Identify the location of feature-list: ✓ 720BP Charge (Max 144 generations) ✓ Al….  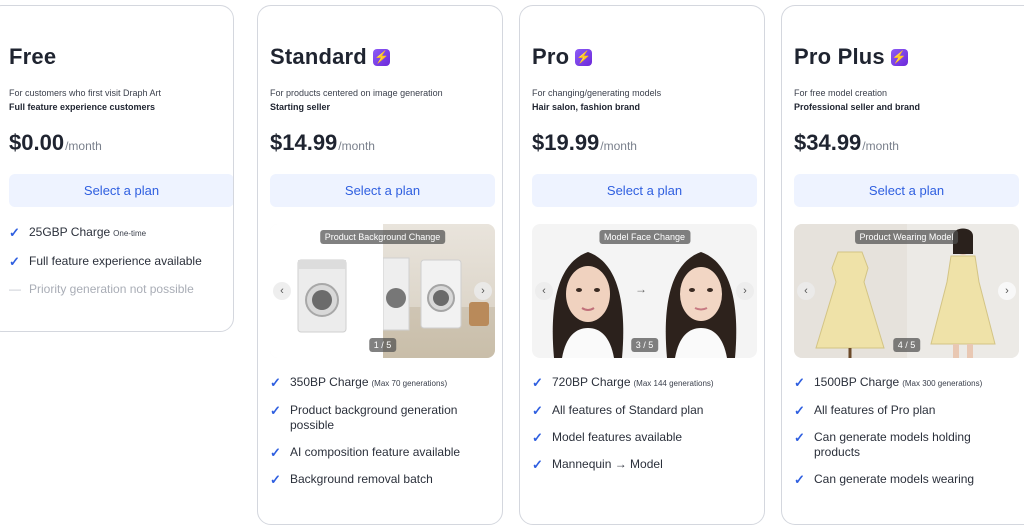
(642, 423).